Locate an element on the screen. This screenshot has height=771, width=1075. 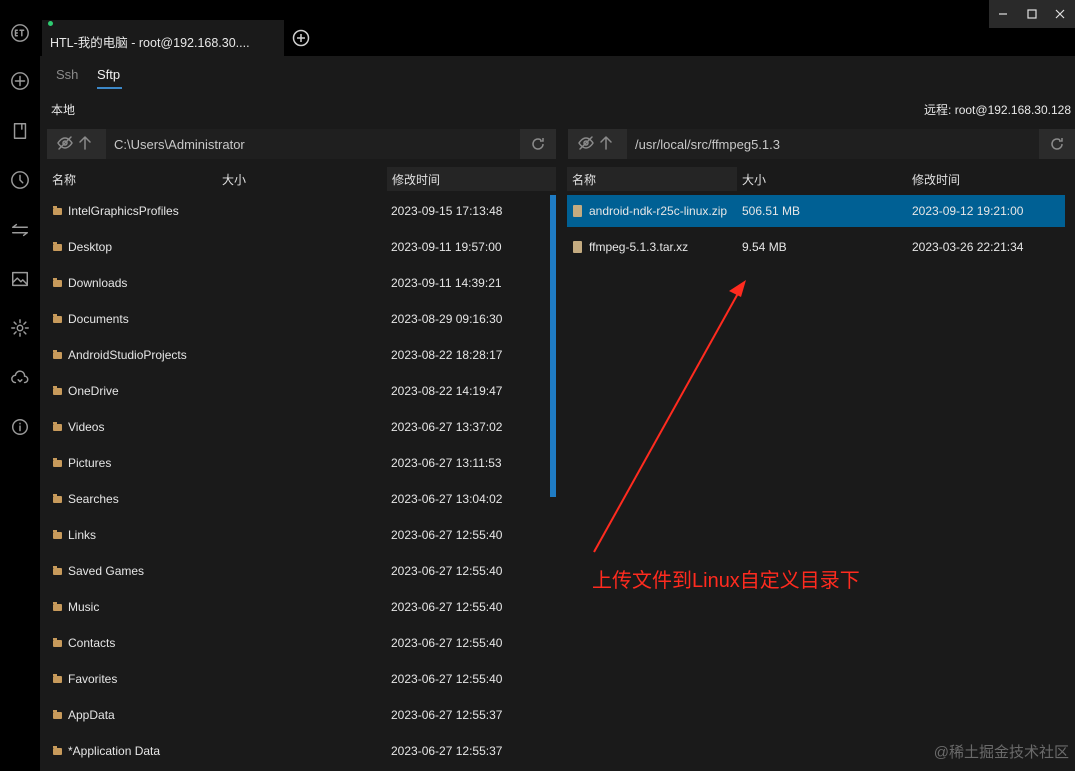
add-circle-icon is located at coordinates (20, 81).